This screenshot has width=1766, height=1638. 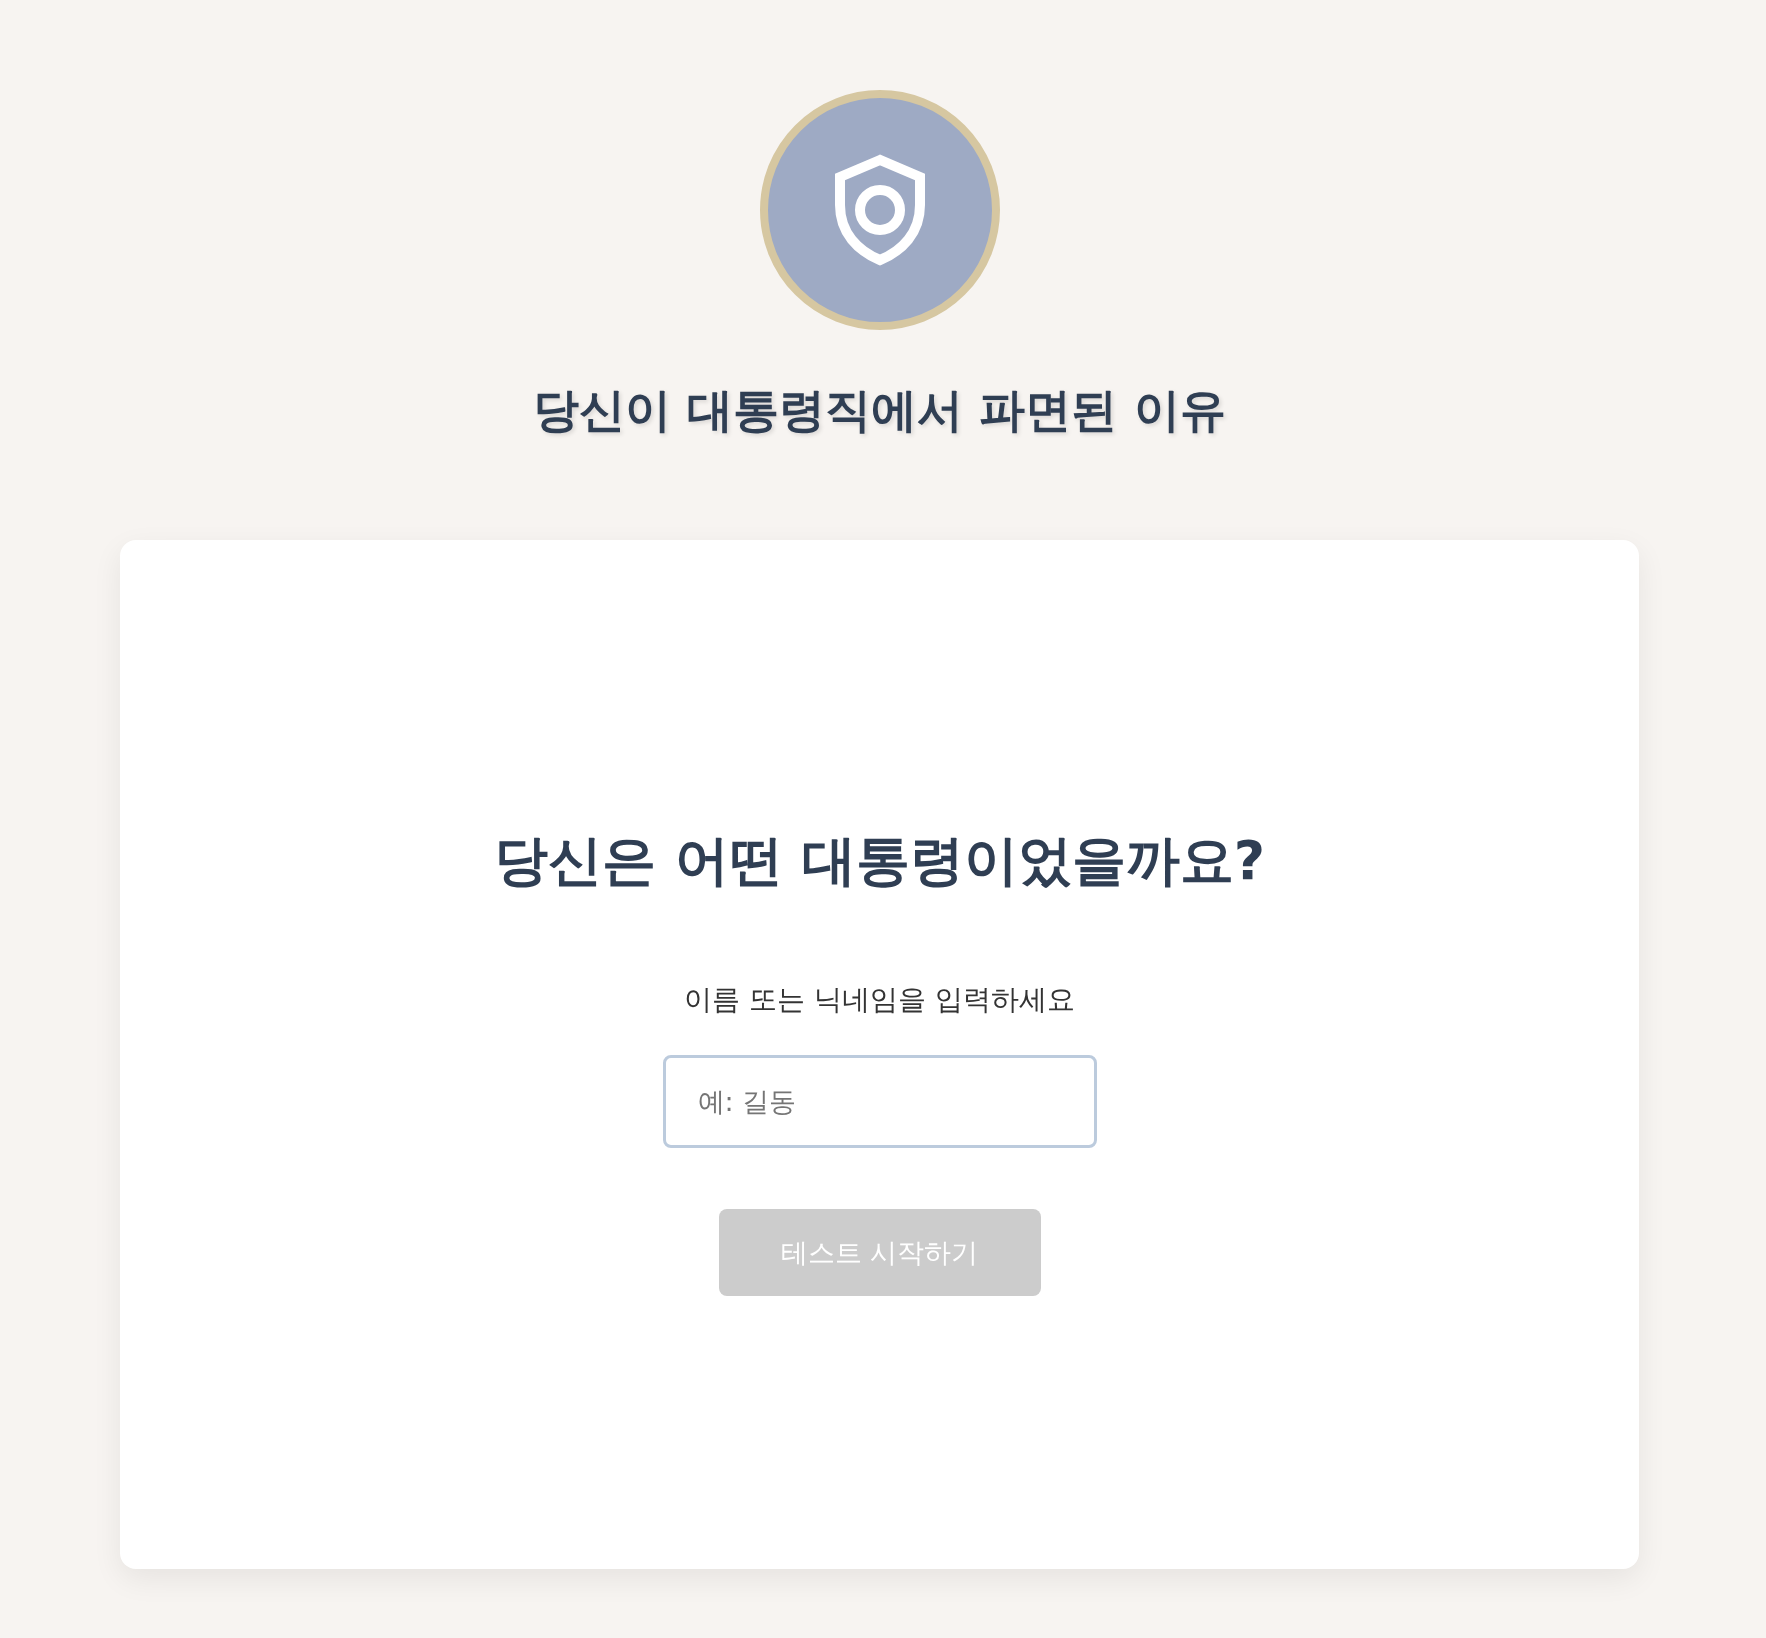 I want to click on input-label: 이름 또는 닉네임을 입력하세요, so click(x=879, y=1000).